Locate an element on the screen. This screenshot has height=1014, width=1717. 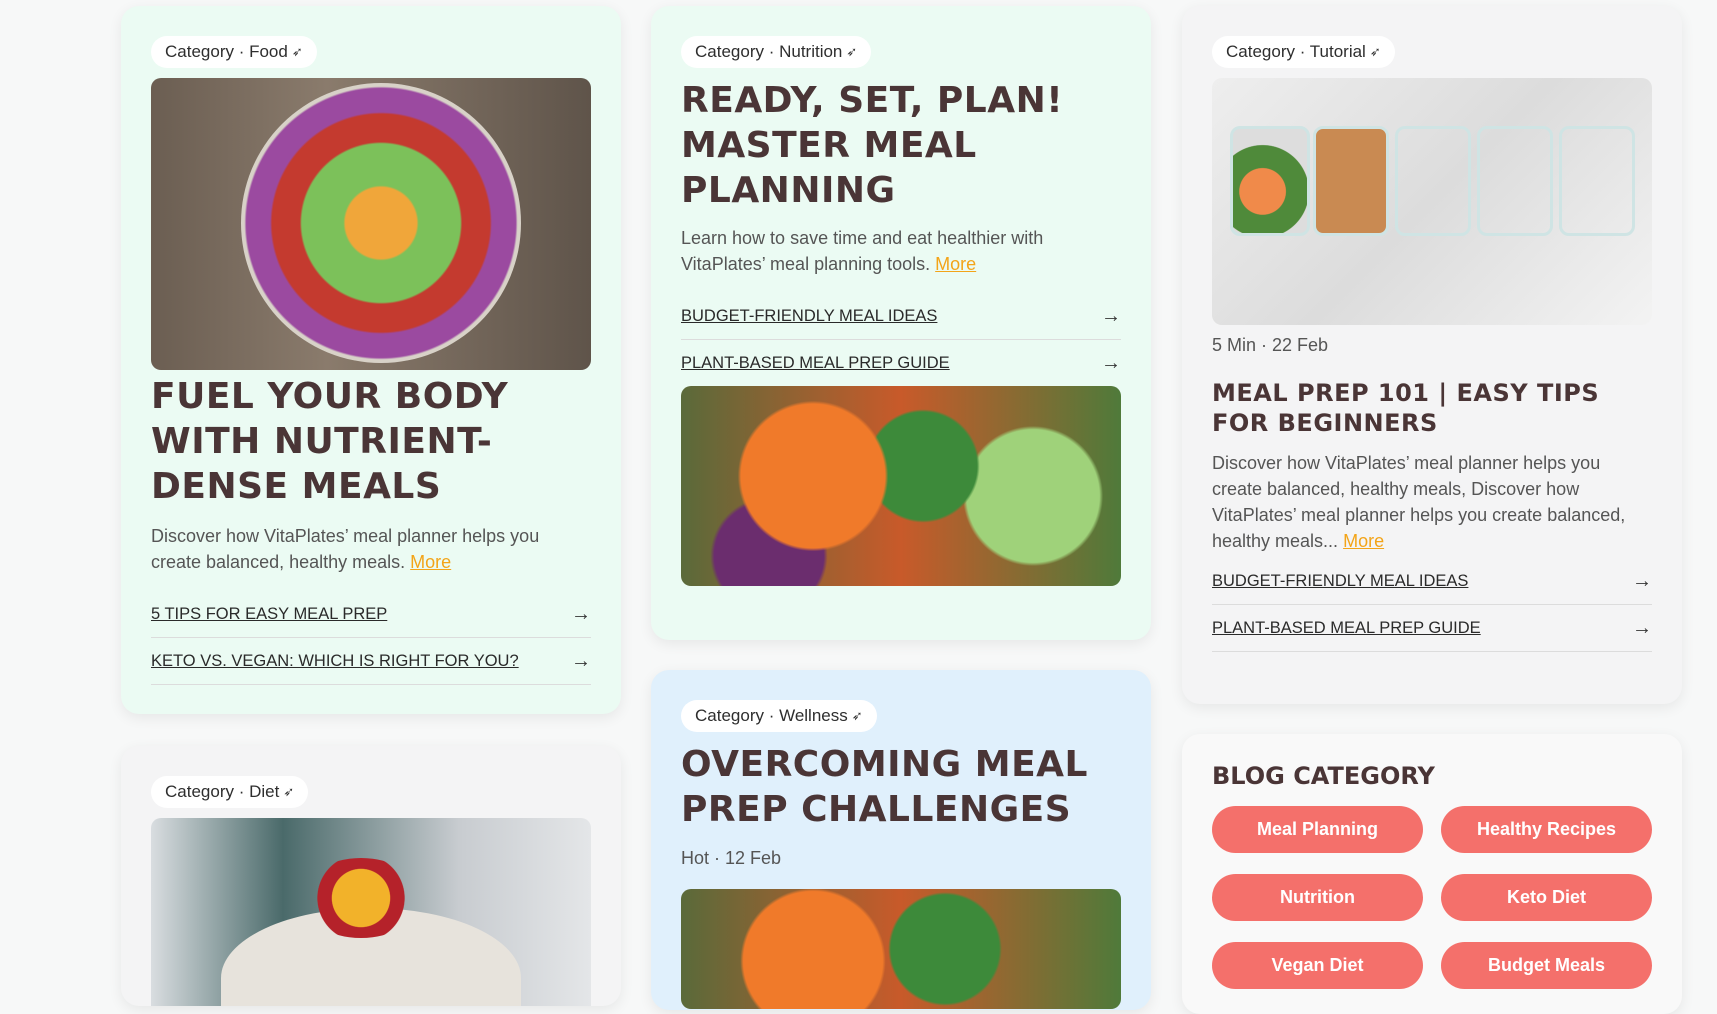
chip-meal-planning: Meal Planning is located at coordinates (1317, 829).